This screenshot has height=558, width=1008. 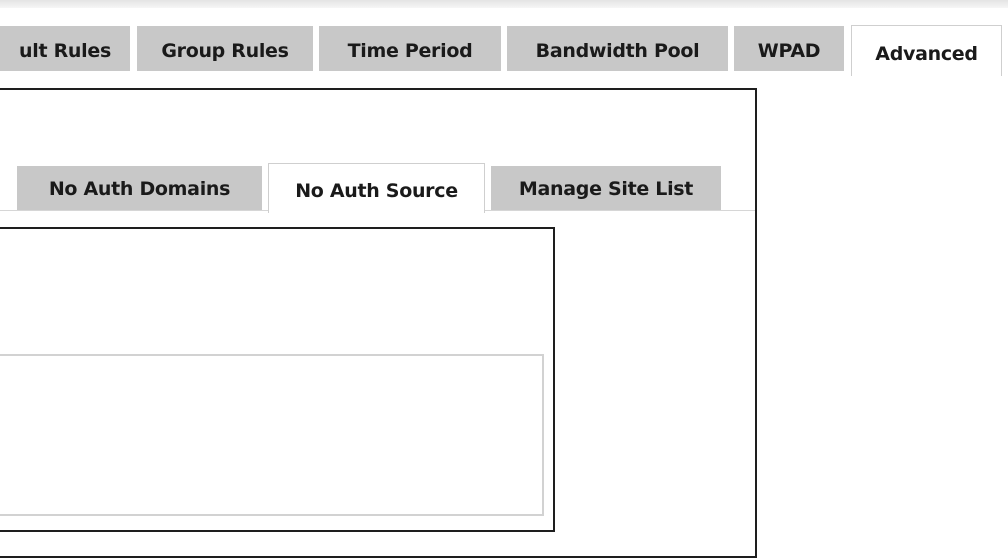 What do you see at coordinates (65, 48) in the screenshot?
I see `tab-default-rules: ult Rules` at bounding box center [65, 48].